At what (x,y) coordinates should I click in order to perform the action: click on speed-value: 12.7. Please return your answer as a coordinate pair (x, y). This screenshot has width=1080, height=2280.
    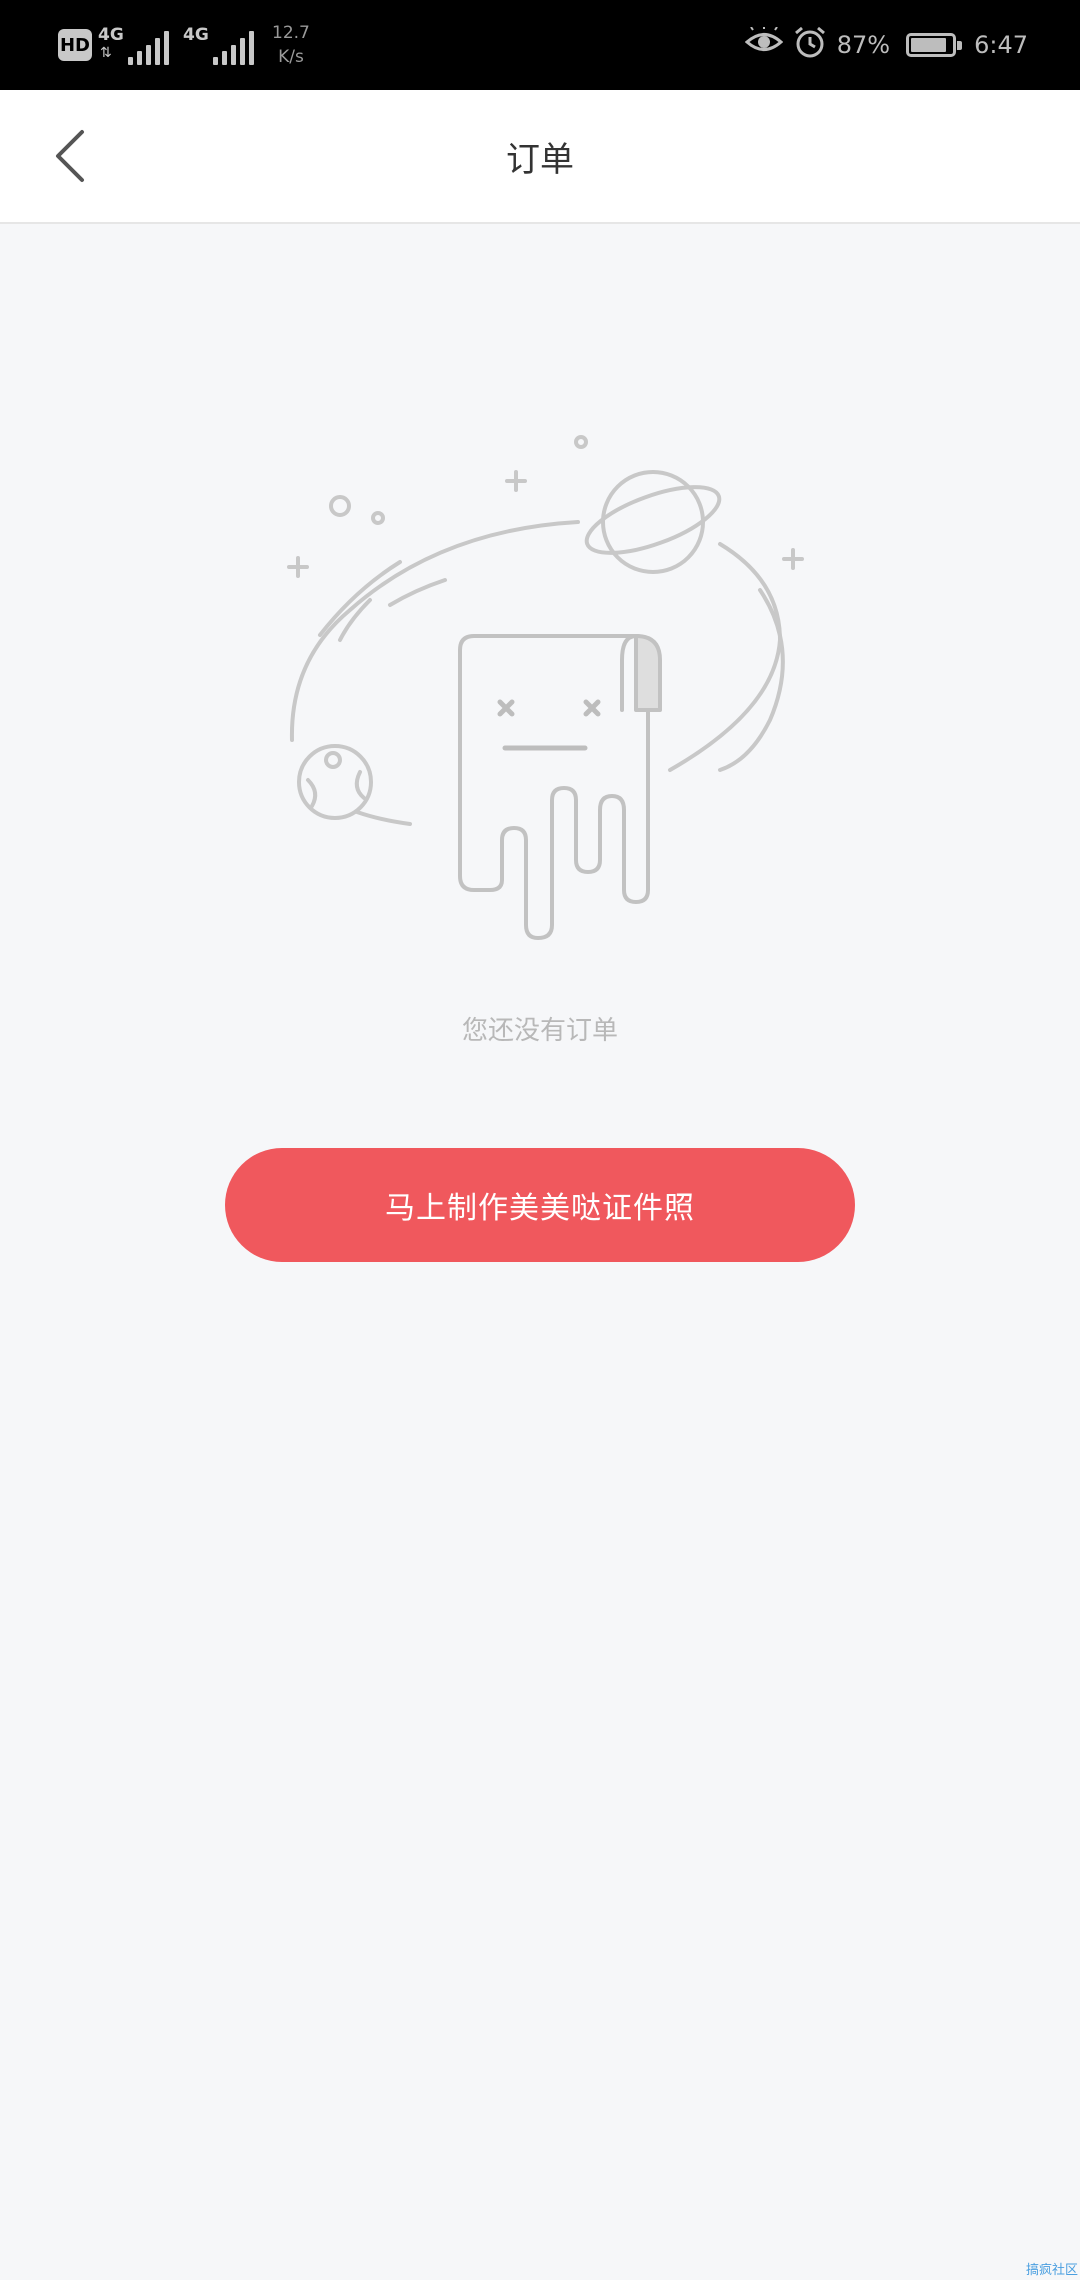
    Looking at the image, I should click on (291, 33).